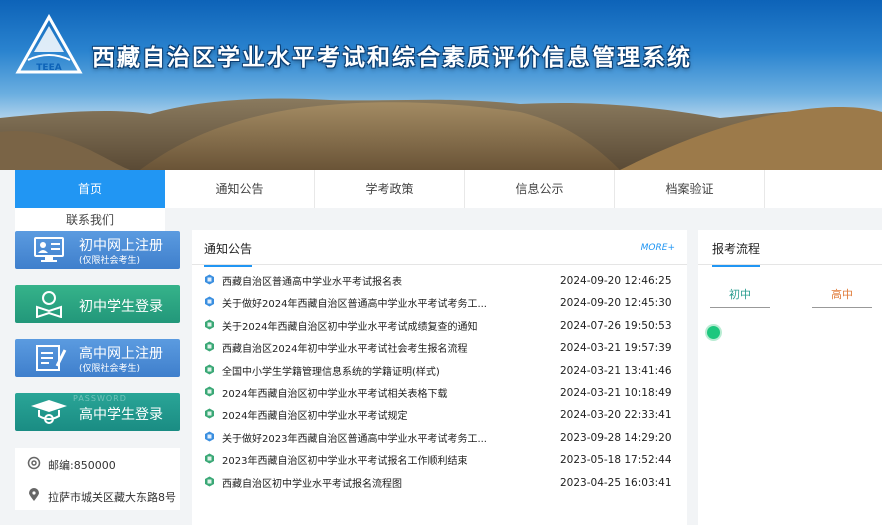 The height and width of the screenshot is (525, 882). Describe the element at coordinates (90, 189) in the screenshot. I see `nav-item-home: 首页` at that location.